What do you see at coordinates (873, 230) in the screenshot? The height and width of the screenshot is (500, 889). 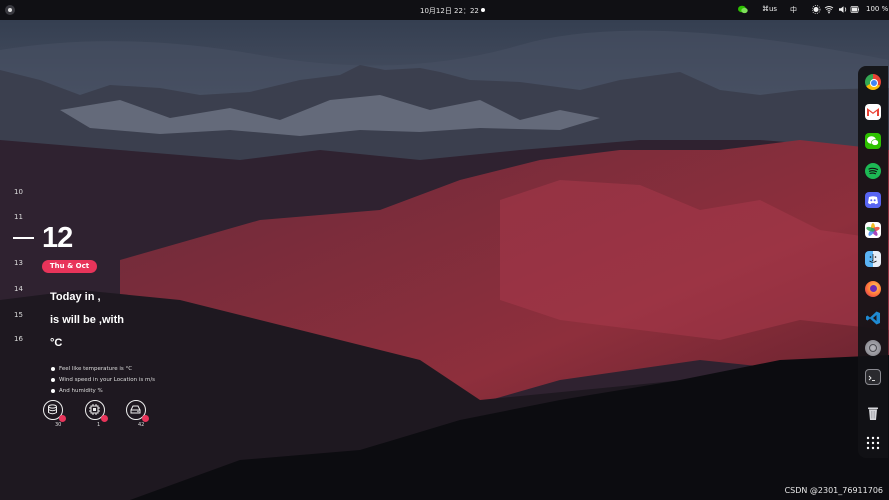 I see `photos-icon` at bounding box center [873, 230].